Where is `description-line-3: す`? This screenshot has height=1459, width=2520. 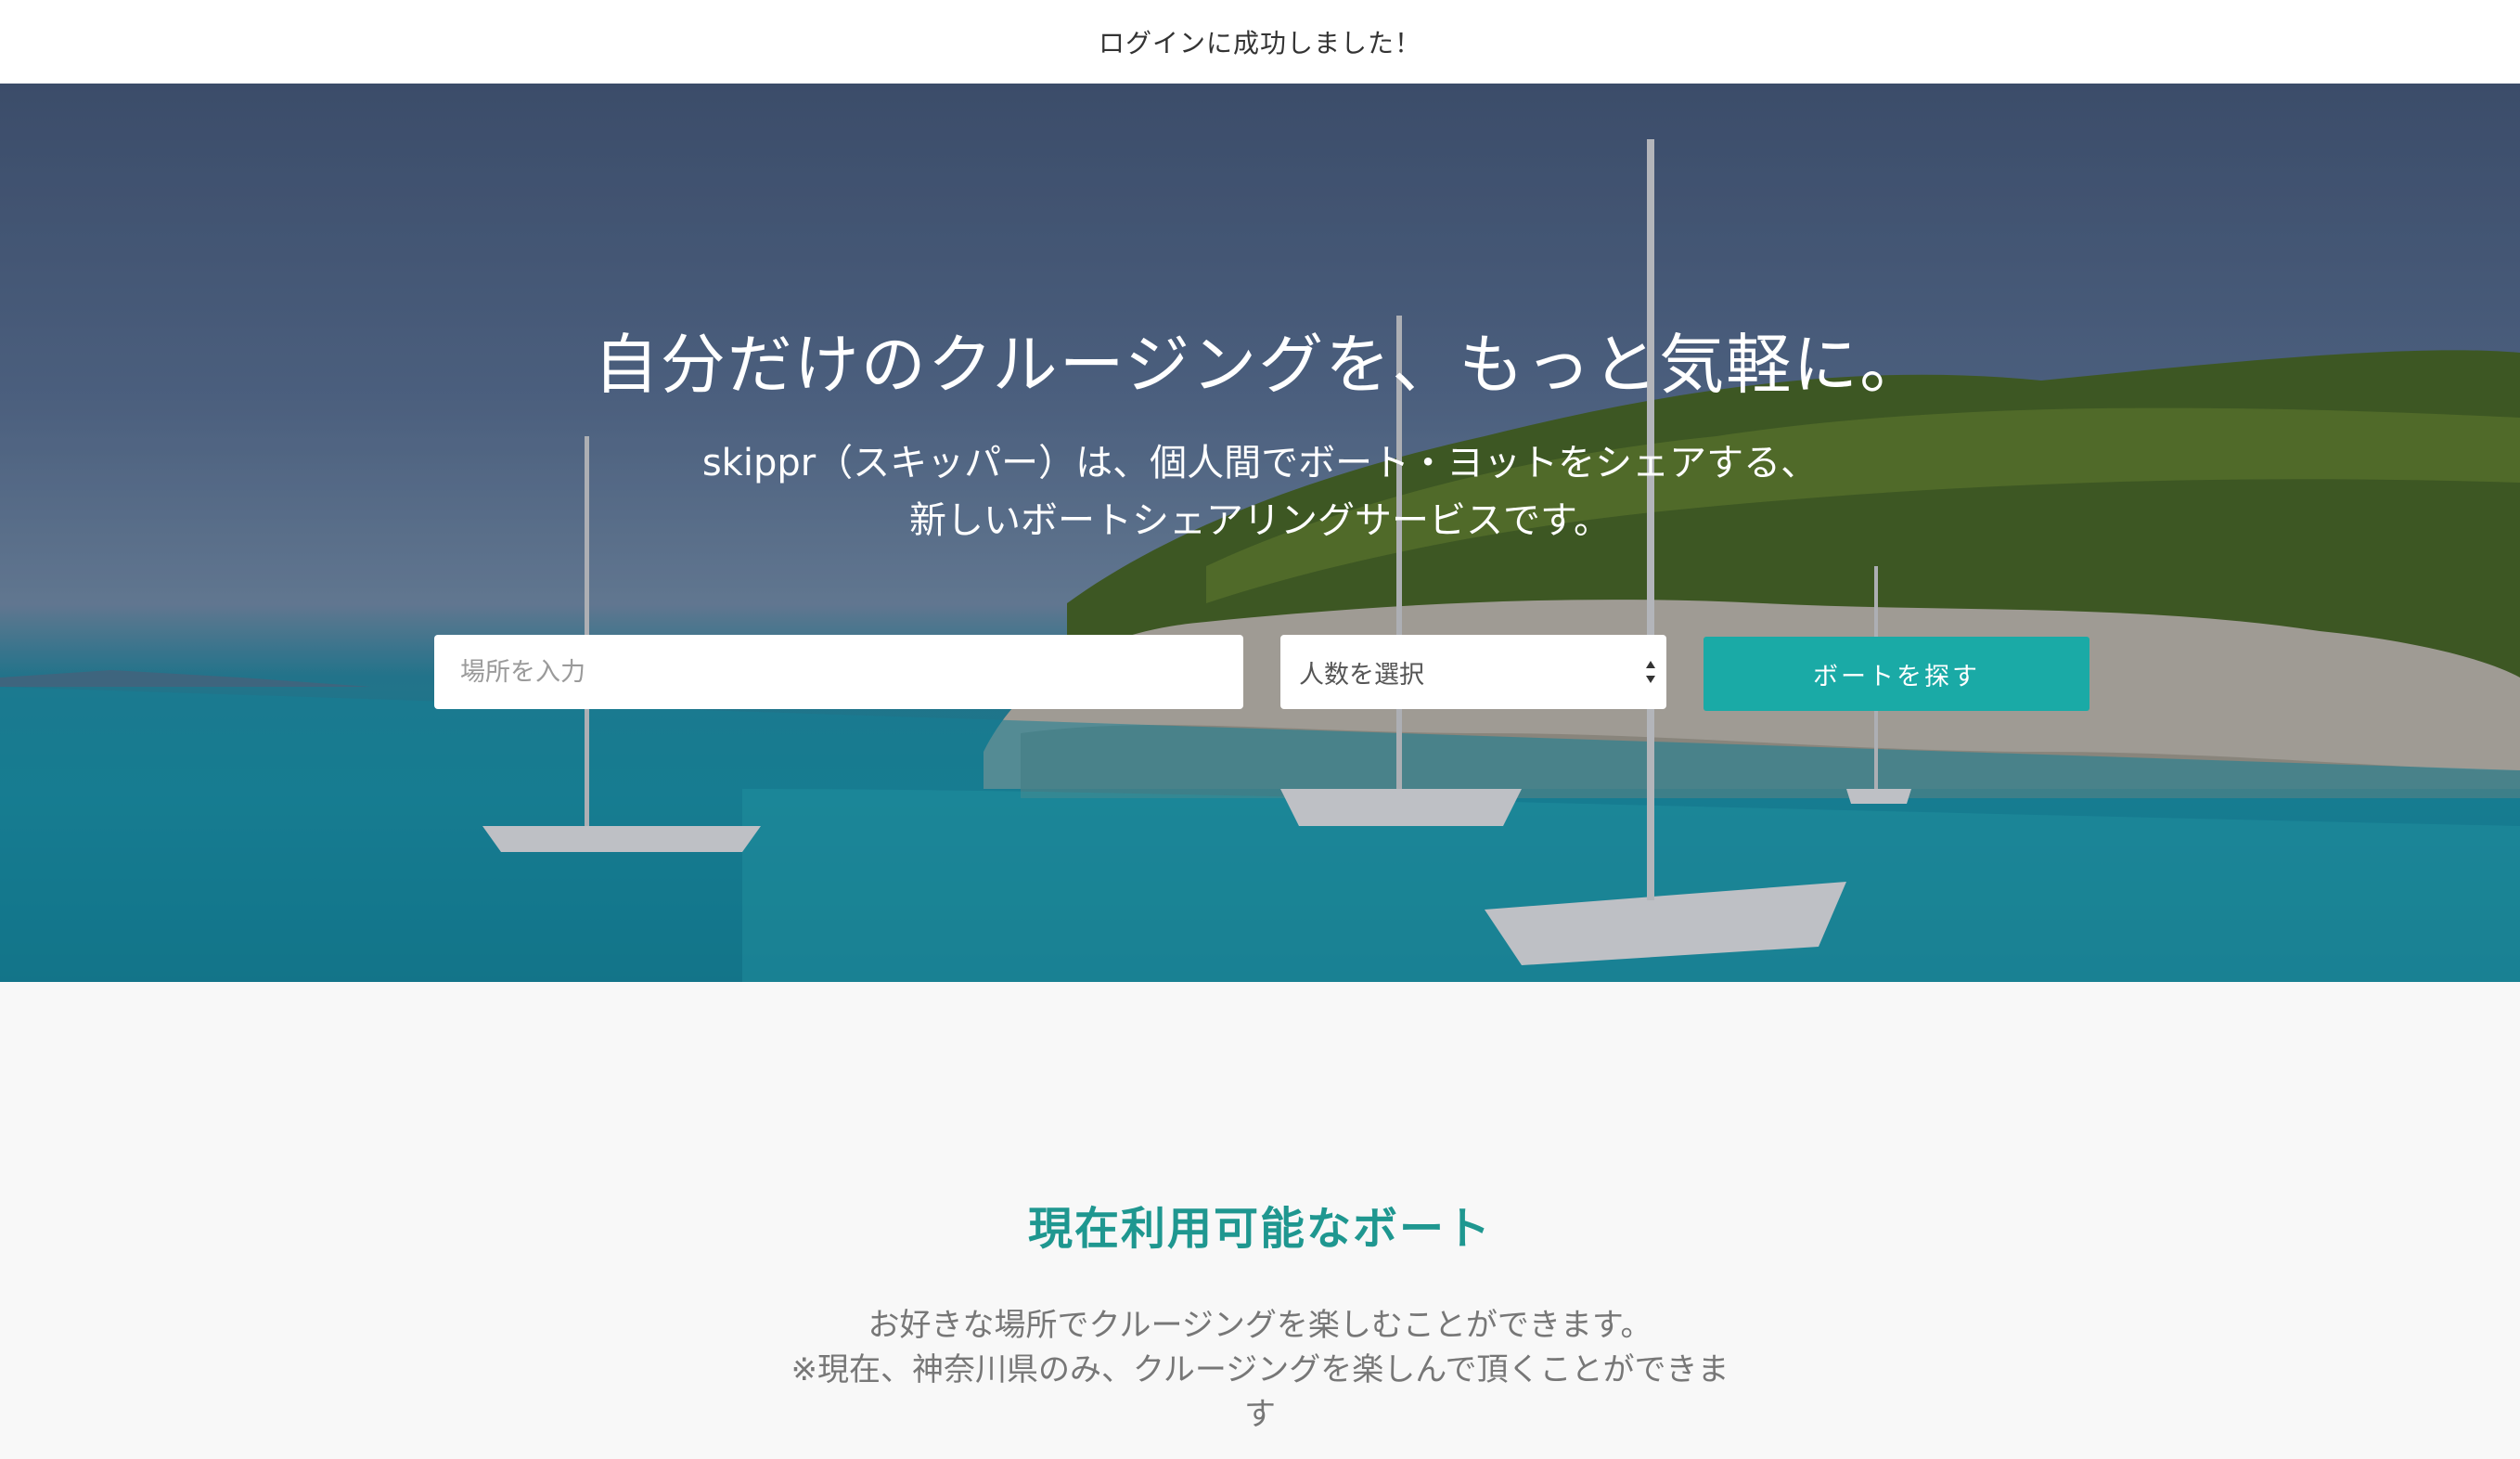
description-line-3: す is located at coordinates (1260, 1415).